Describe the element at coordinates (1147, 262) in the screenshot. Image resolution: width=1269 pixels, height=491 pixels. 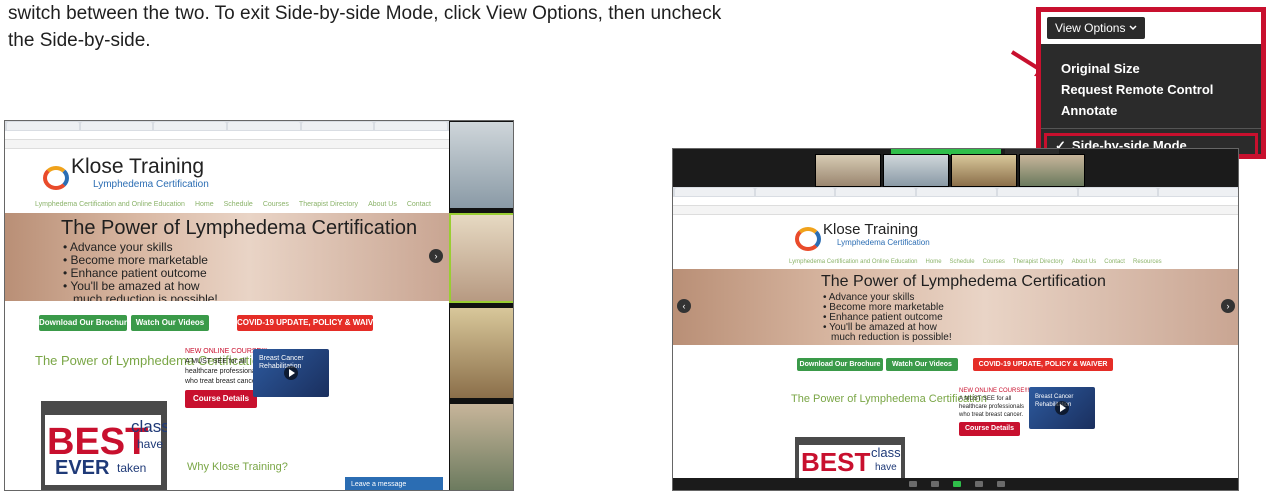
I see `nav-item: Resources` at that location.